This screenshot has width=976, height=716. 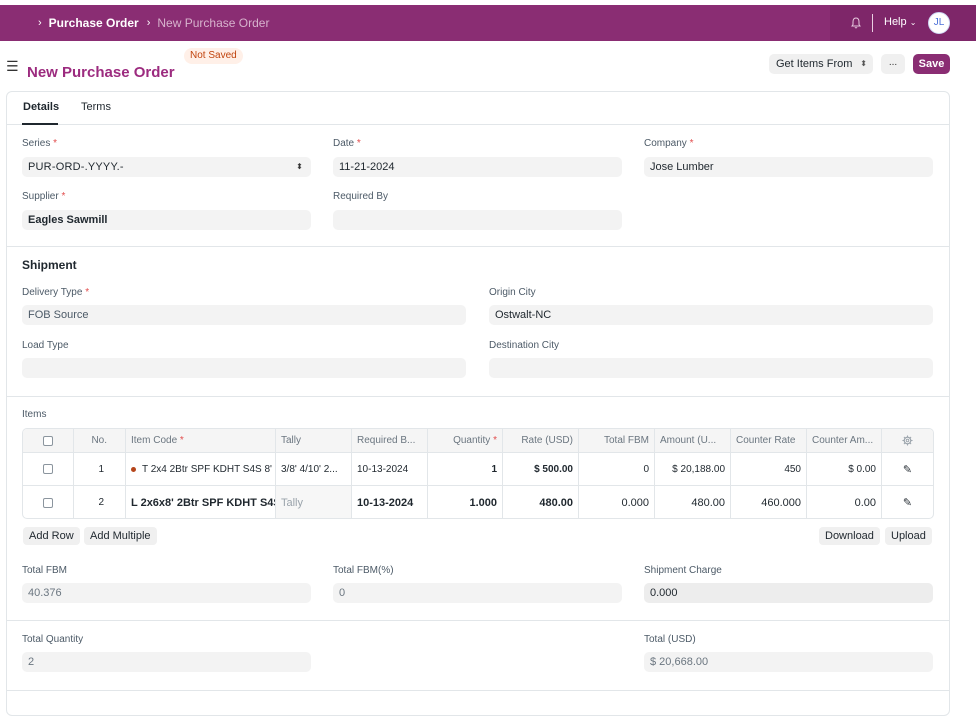 I want to click on destination-city-field, so click(x=711, y=368).